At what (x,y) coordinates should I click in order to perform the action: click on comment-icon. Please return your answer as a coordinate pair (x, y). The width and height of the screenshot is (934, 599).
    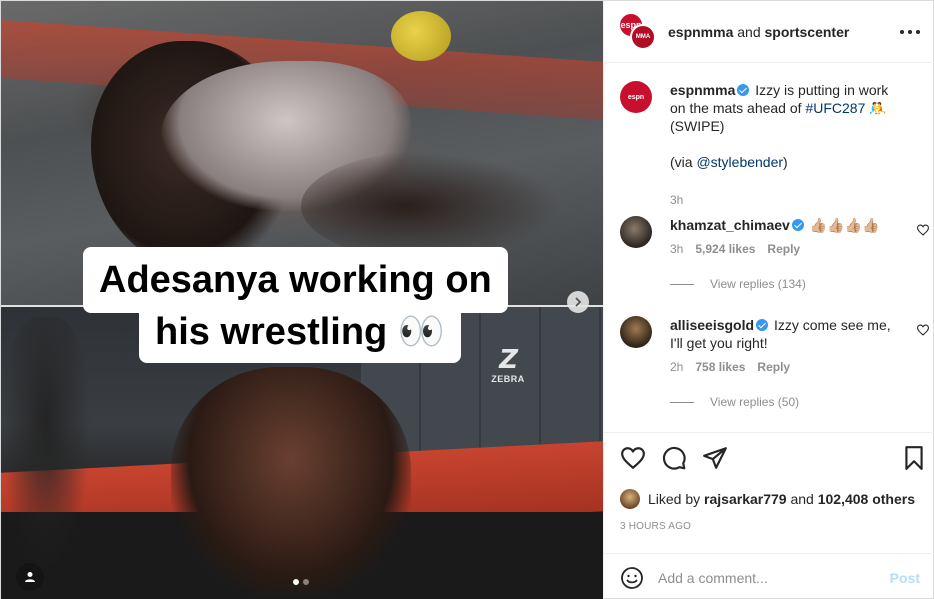
    Looking at the image, I should click on (674, 458).